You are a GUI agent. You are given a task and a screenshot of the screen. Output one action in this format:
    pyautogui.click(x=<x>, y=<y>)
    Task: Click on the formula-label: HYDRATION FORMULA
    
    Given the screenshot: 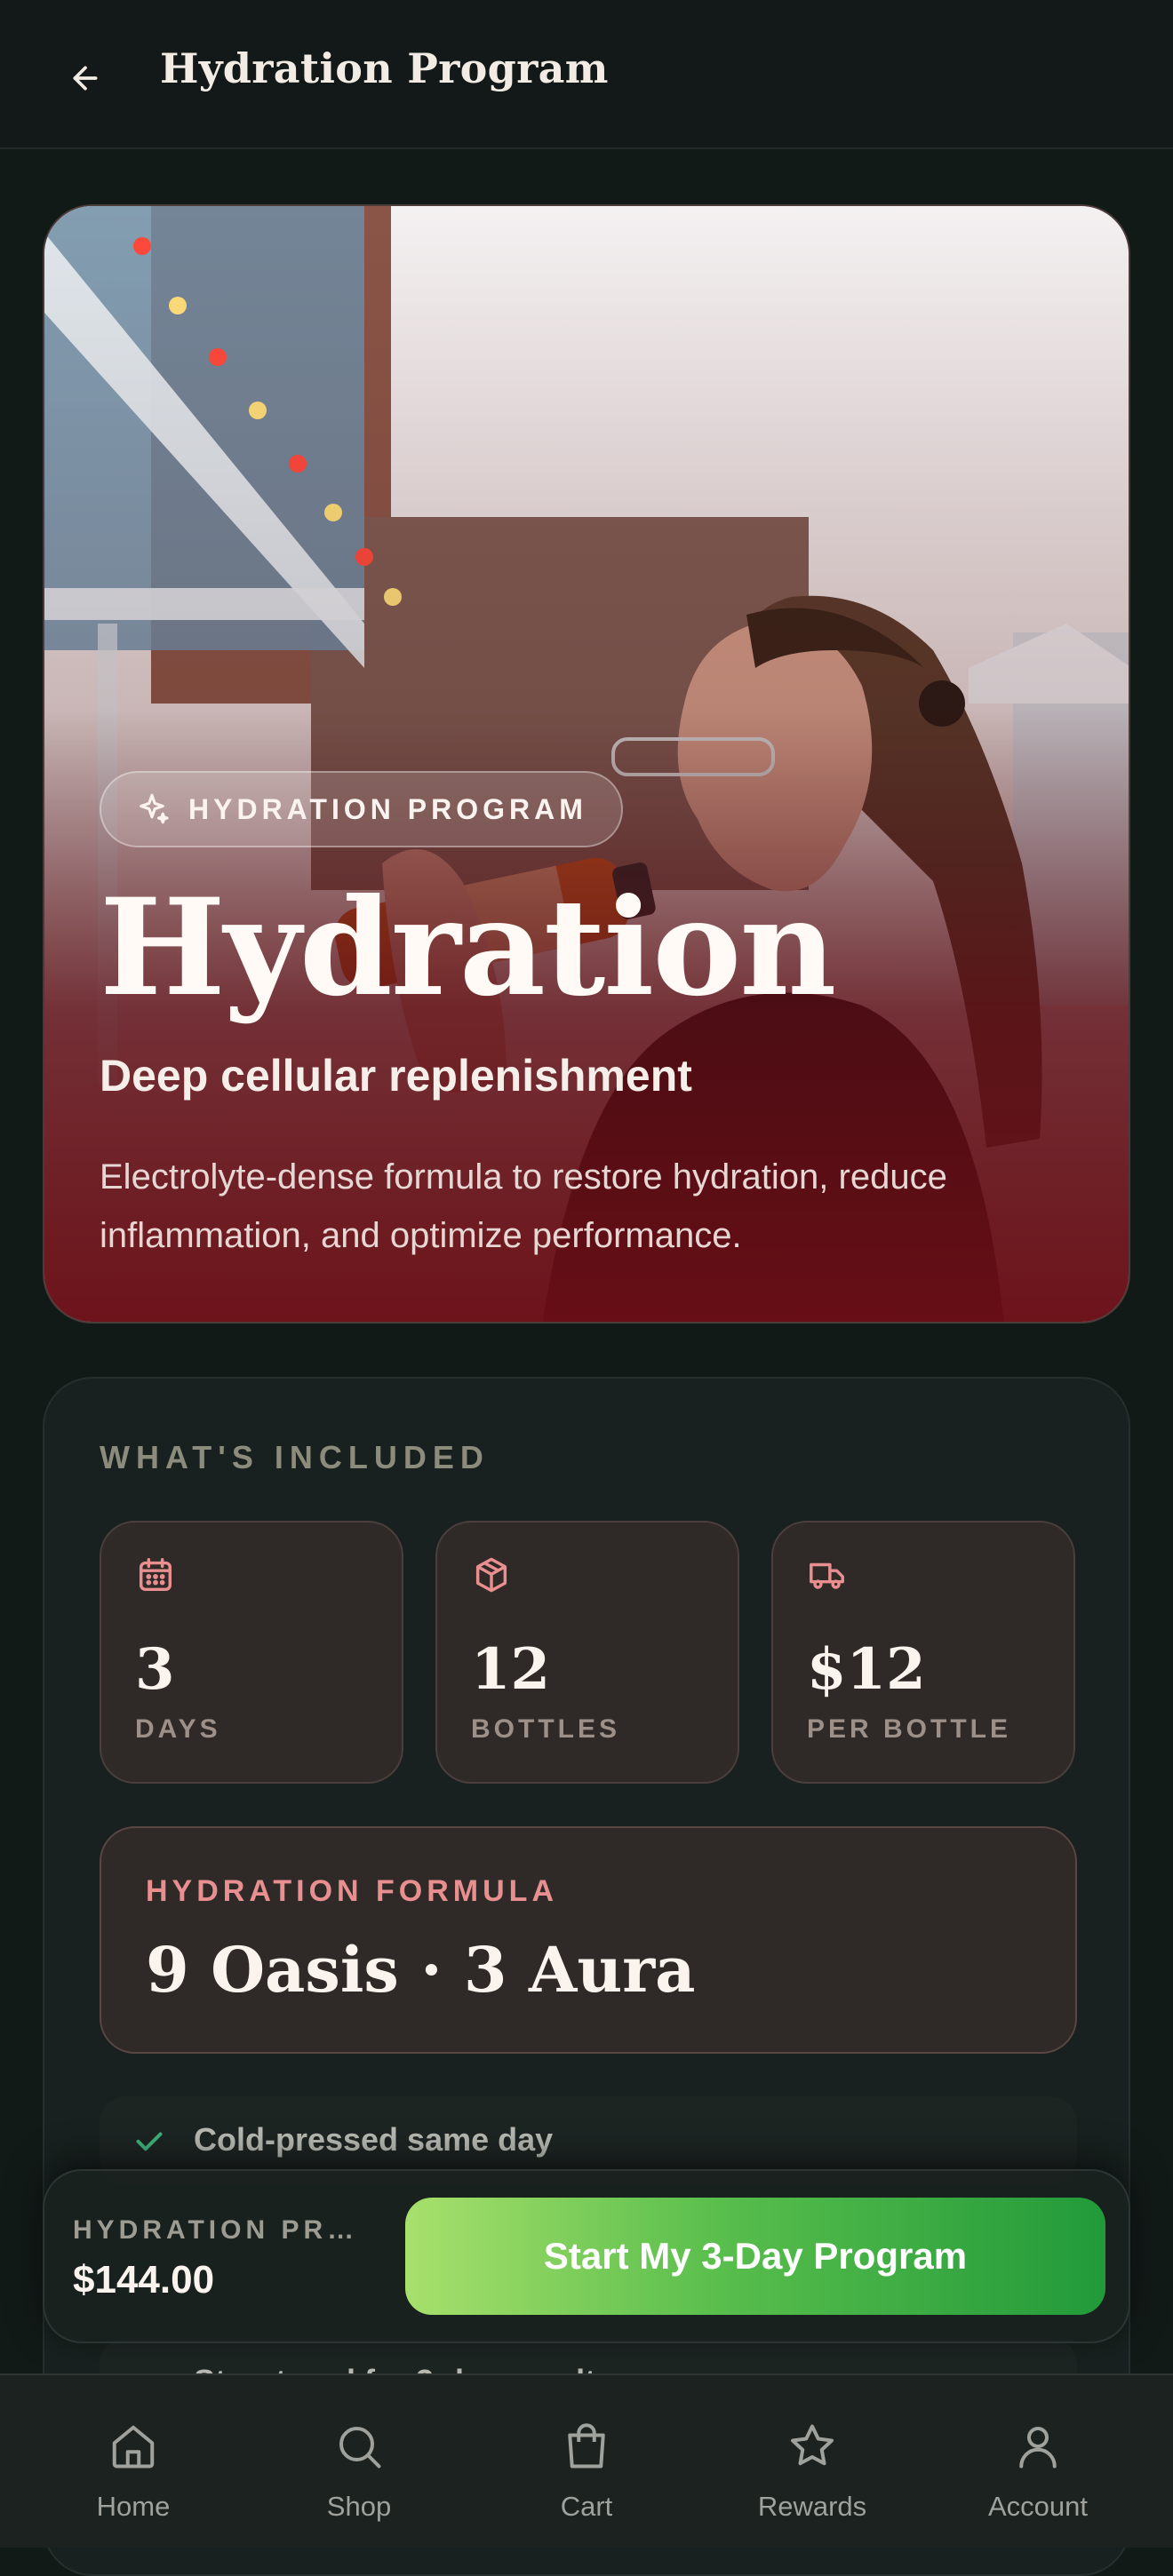 What is the action you would take?
    pyautogui.click(x=352, y=1891)
    